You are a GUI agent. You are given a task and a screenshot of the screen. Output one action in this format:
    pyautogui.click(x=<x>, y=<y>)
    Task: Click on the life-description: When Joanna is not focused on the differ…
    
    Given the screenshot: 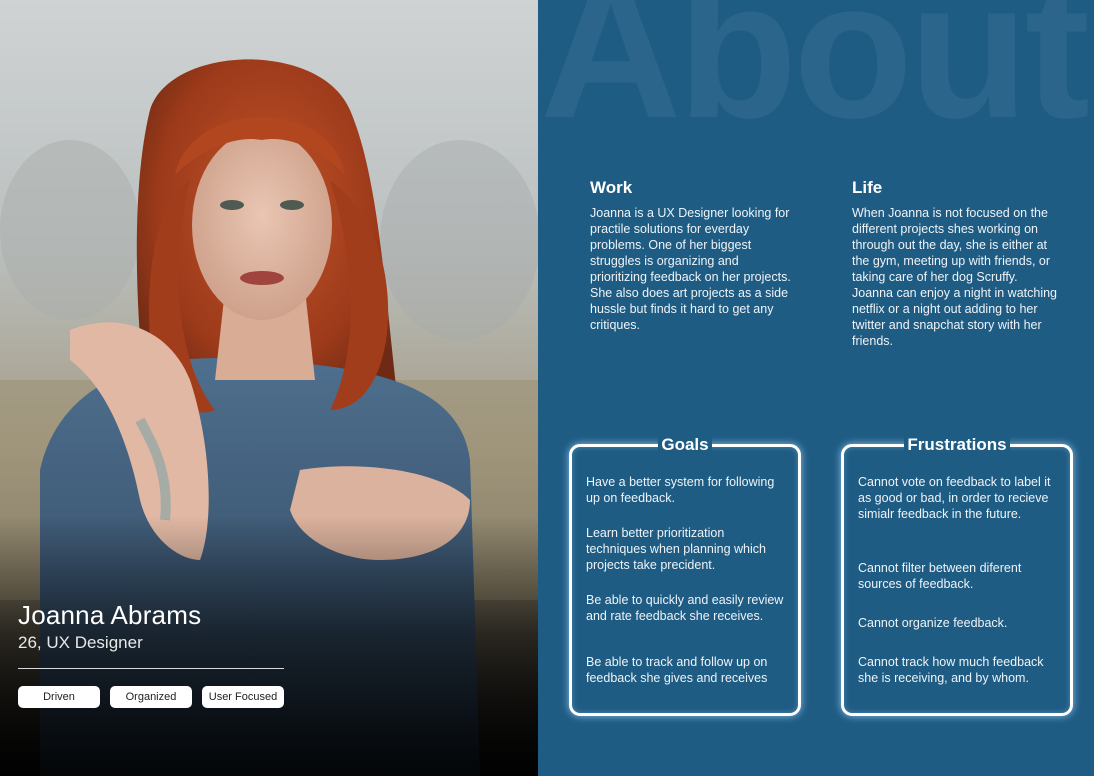 What is the action you would take?
    pyautogui.click(x=955, y=277)
    